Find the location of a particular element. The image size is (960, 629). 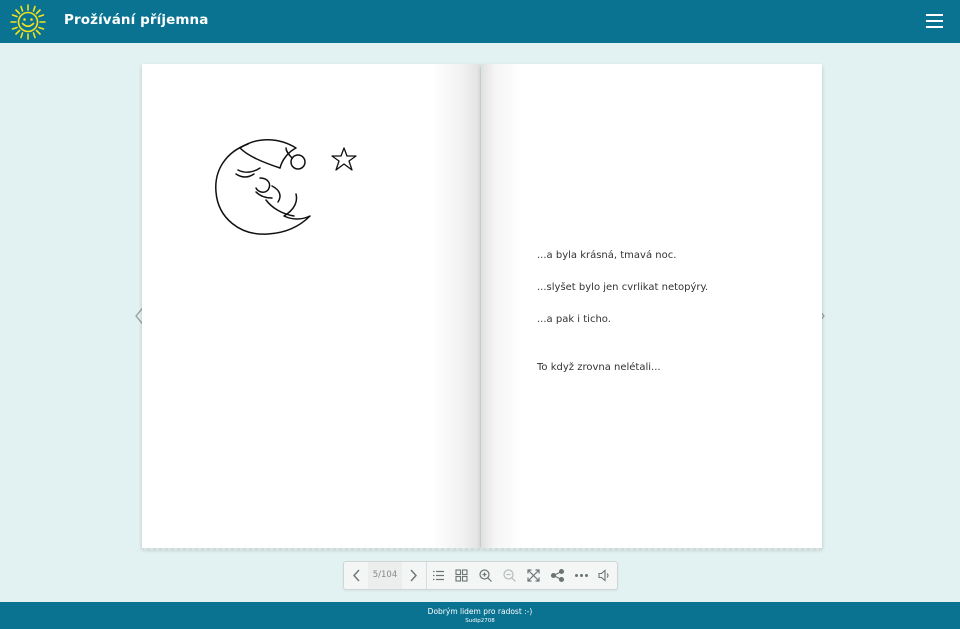

zoom-out-icon is located at coordinates (509, 575).